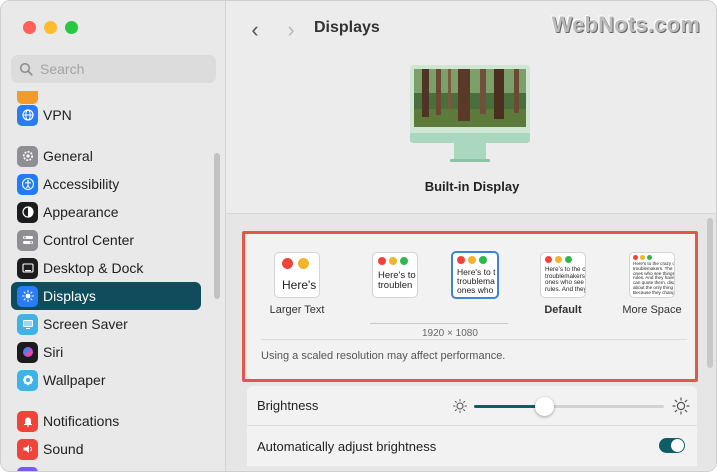 Image resolution: width=717 pixels, height=472 pixels. What do you see at coordinates (288, 405) in the screenshot?
I see `brightness-label: Brightness` at bounding box center [288, 405].